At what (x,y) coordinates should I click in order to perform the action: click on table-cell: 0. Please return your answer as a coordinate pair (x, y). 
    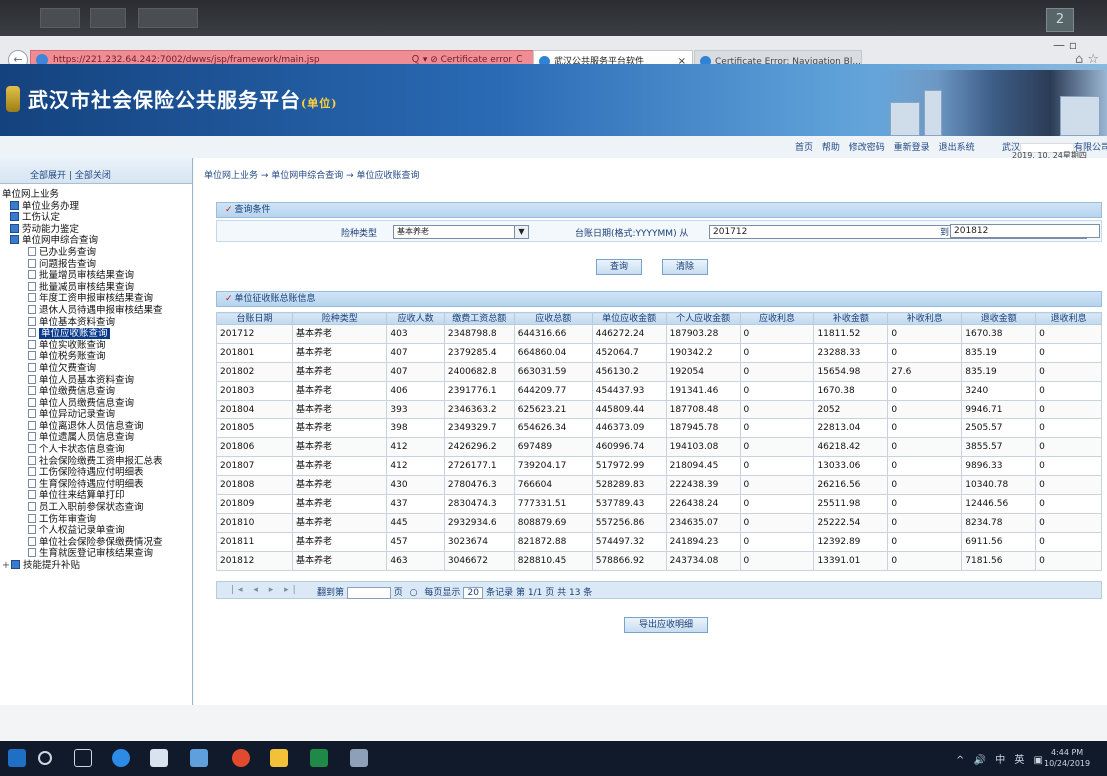
    Looking at the image, I should click on (1068, 390).